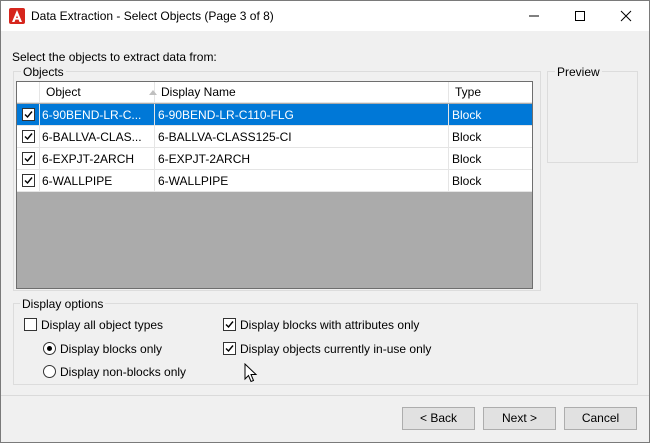 Image resolution: width=650 pixels, height=443 pixels. I want to click on close-icon, so click(626, 16).